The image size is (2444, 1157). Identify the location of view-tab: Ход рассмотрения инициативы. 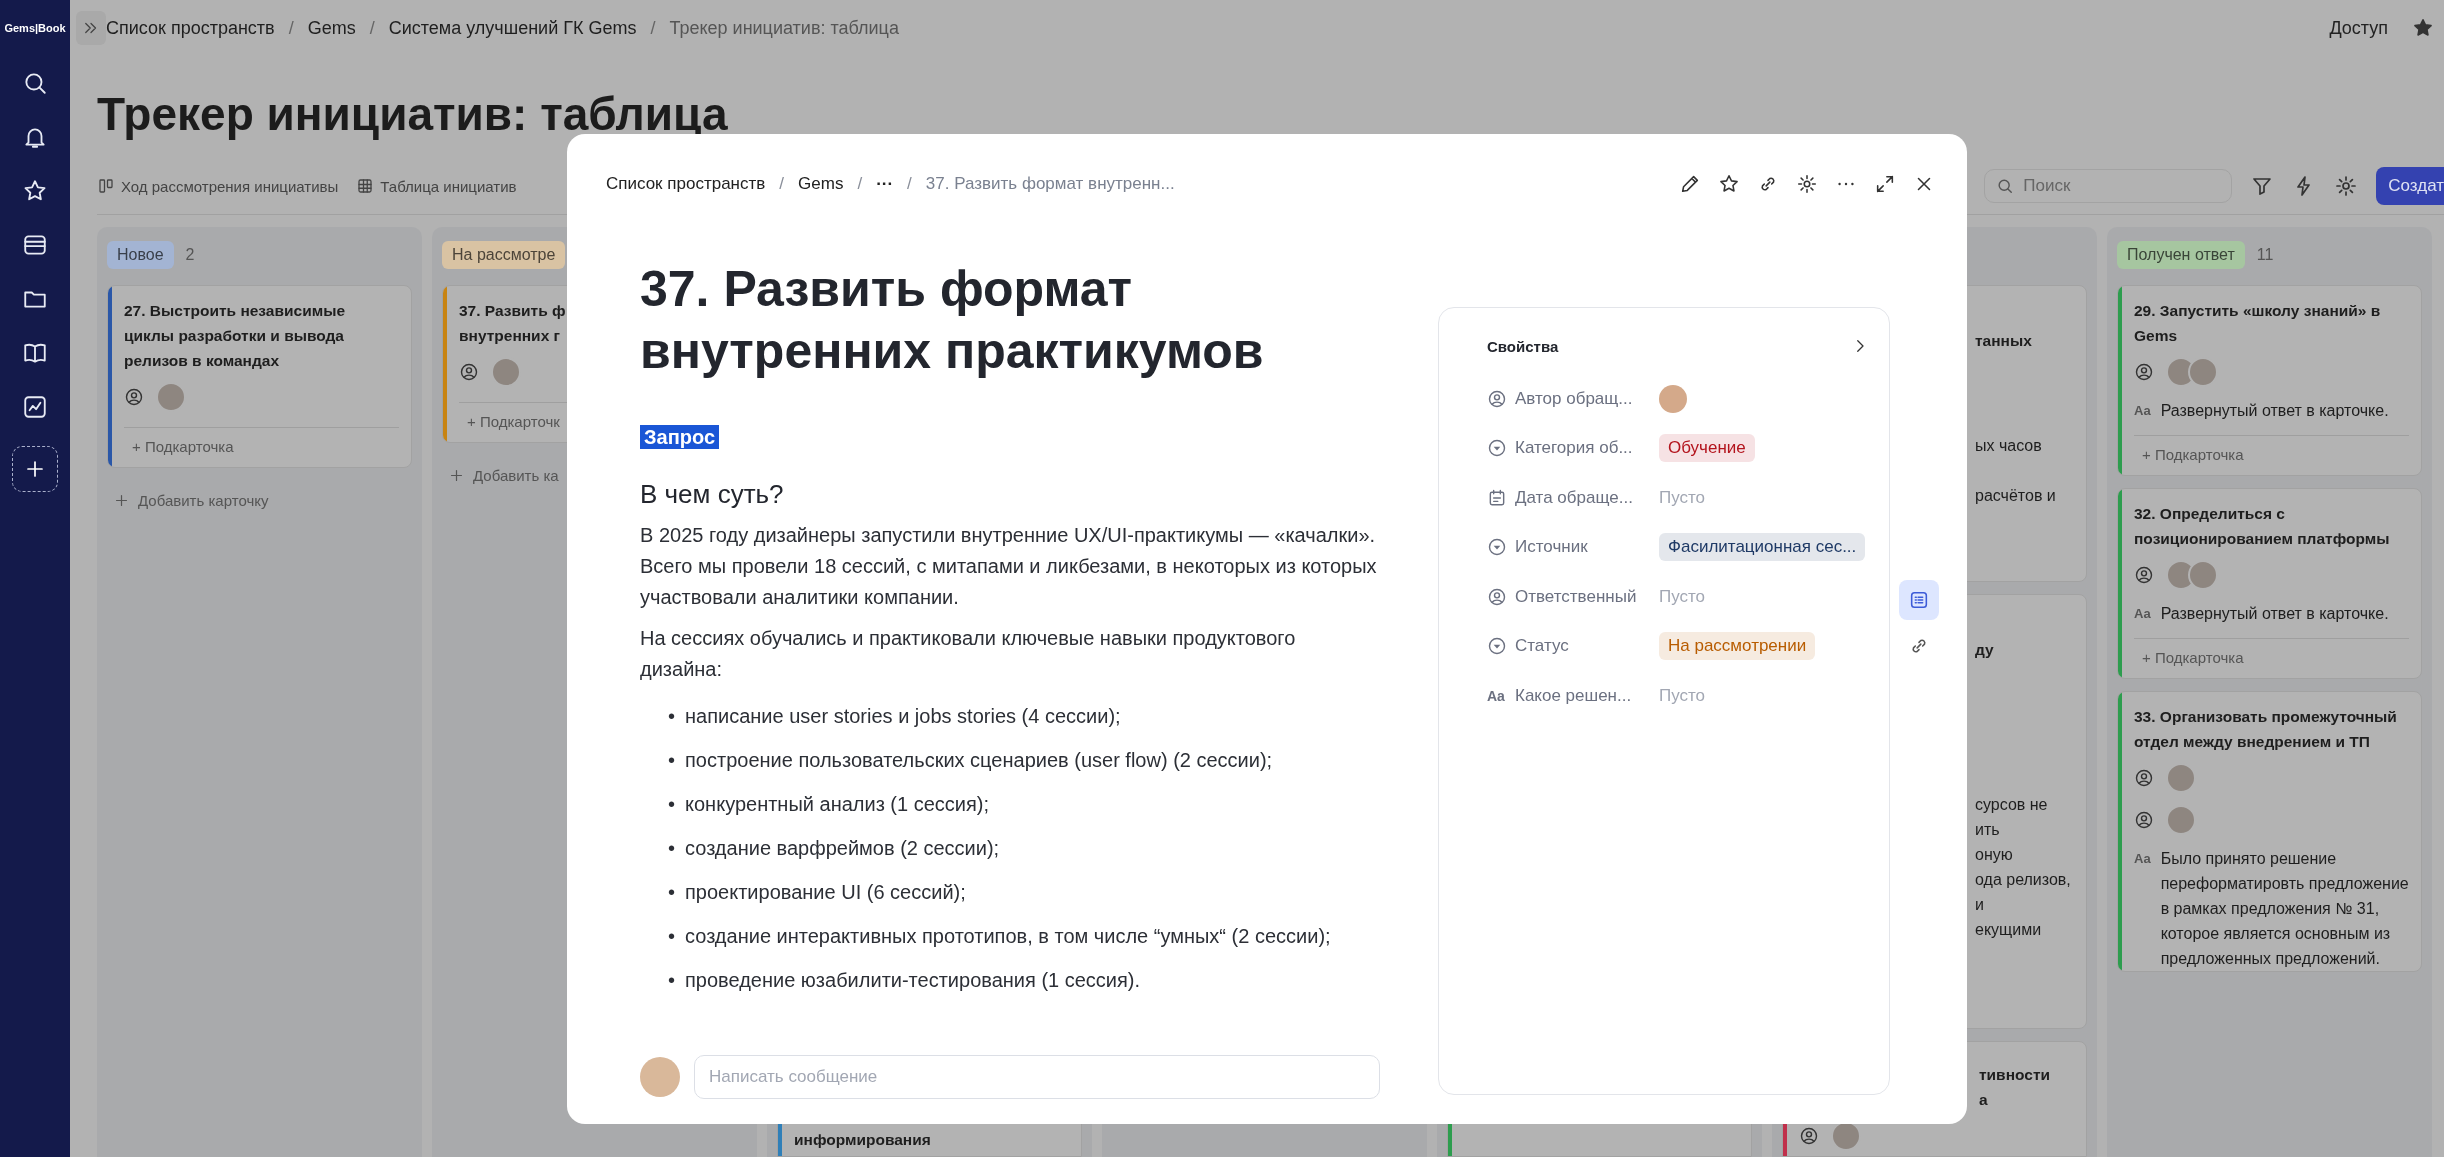
(230, 186).